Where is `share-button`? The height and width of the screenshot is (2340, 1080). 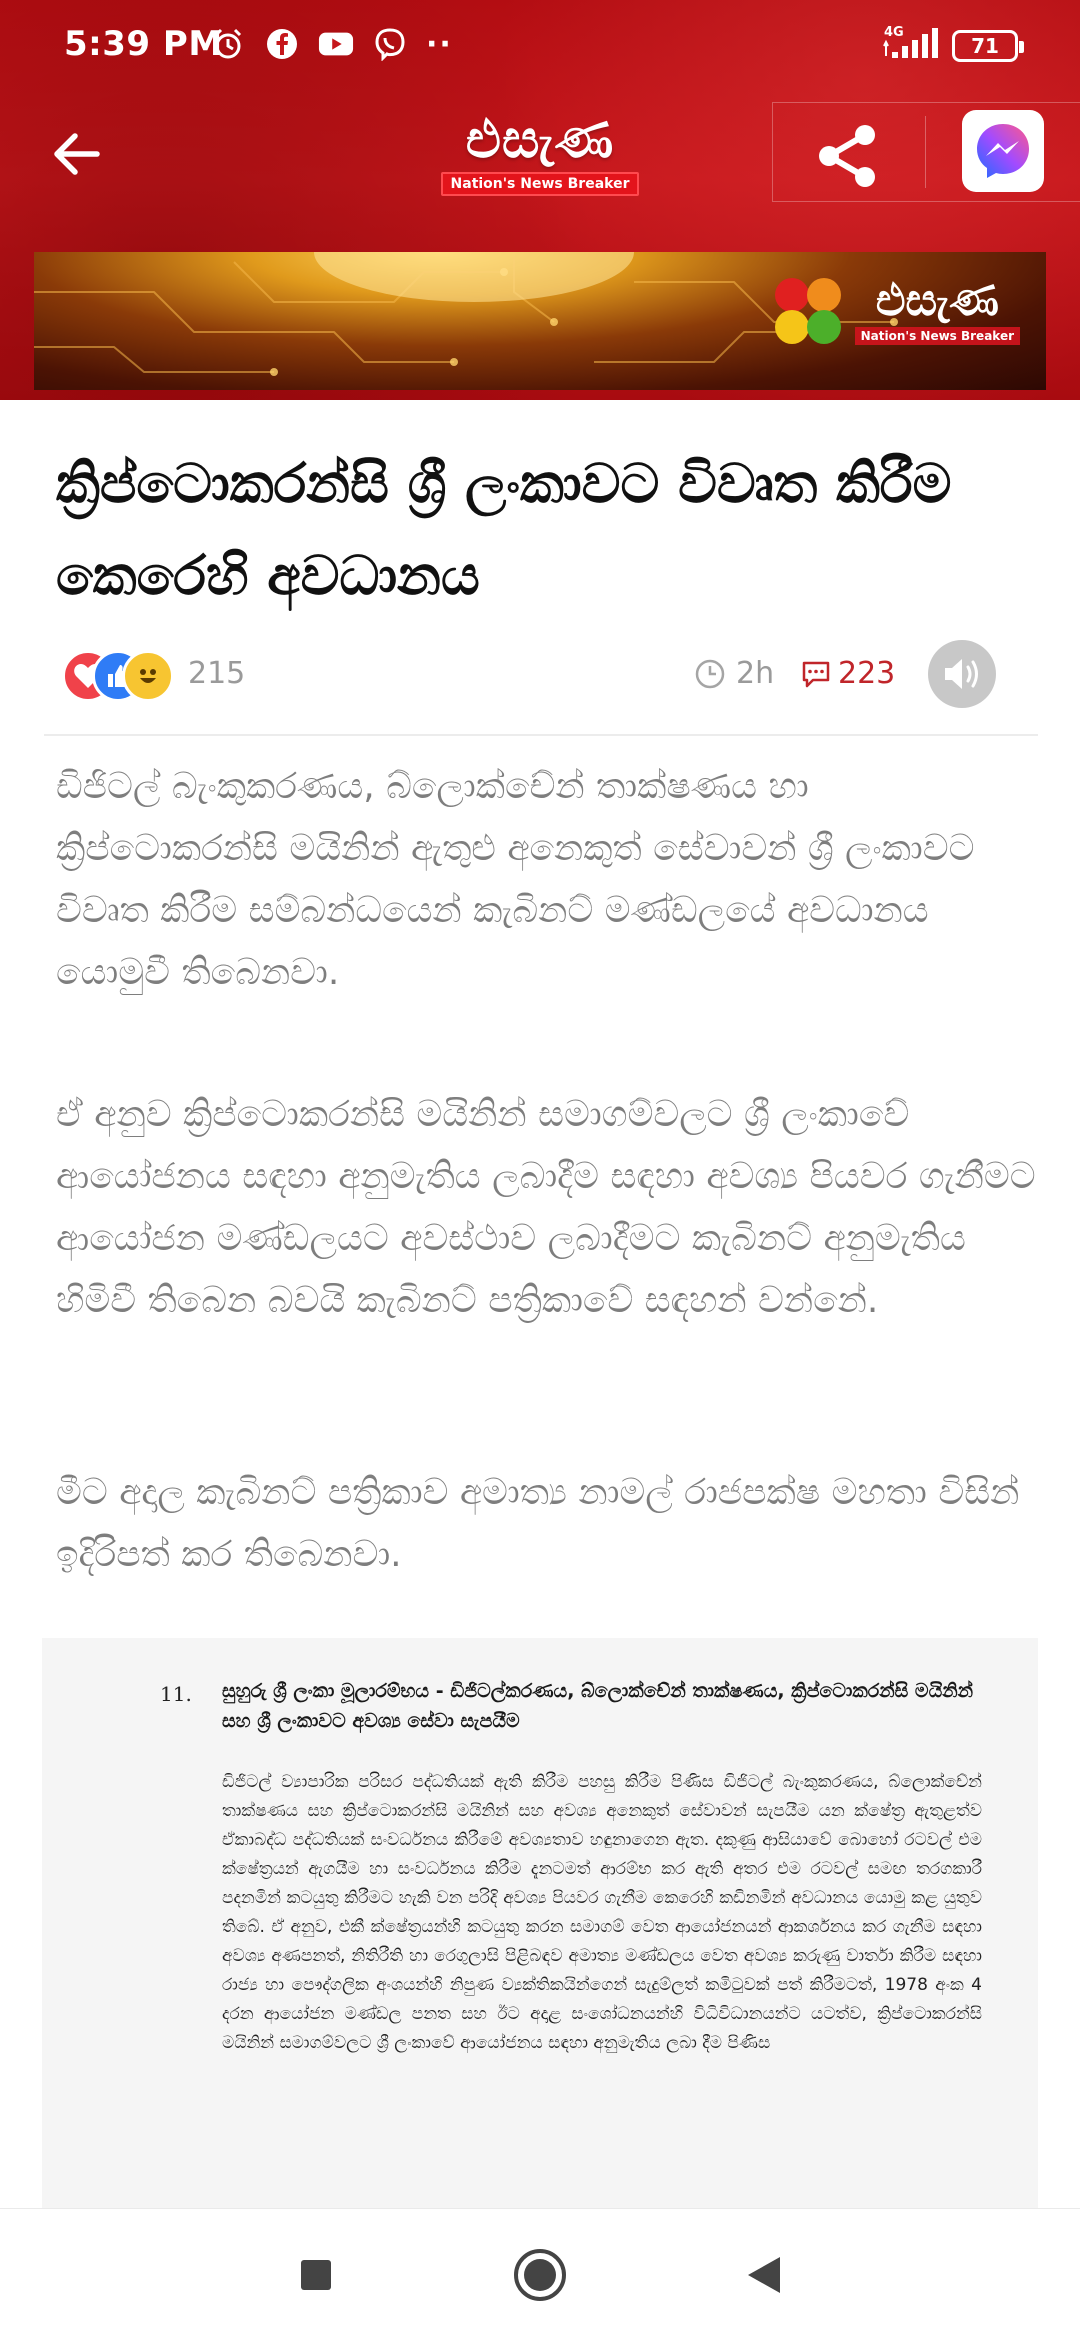 share-button is located at coordinates (848, 156).